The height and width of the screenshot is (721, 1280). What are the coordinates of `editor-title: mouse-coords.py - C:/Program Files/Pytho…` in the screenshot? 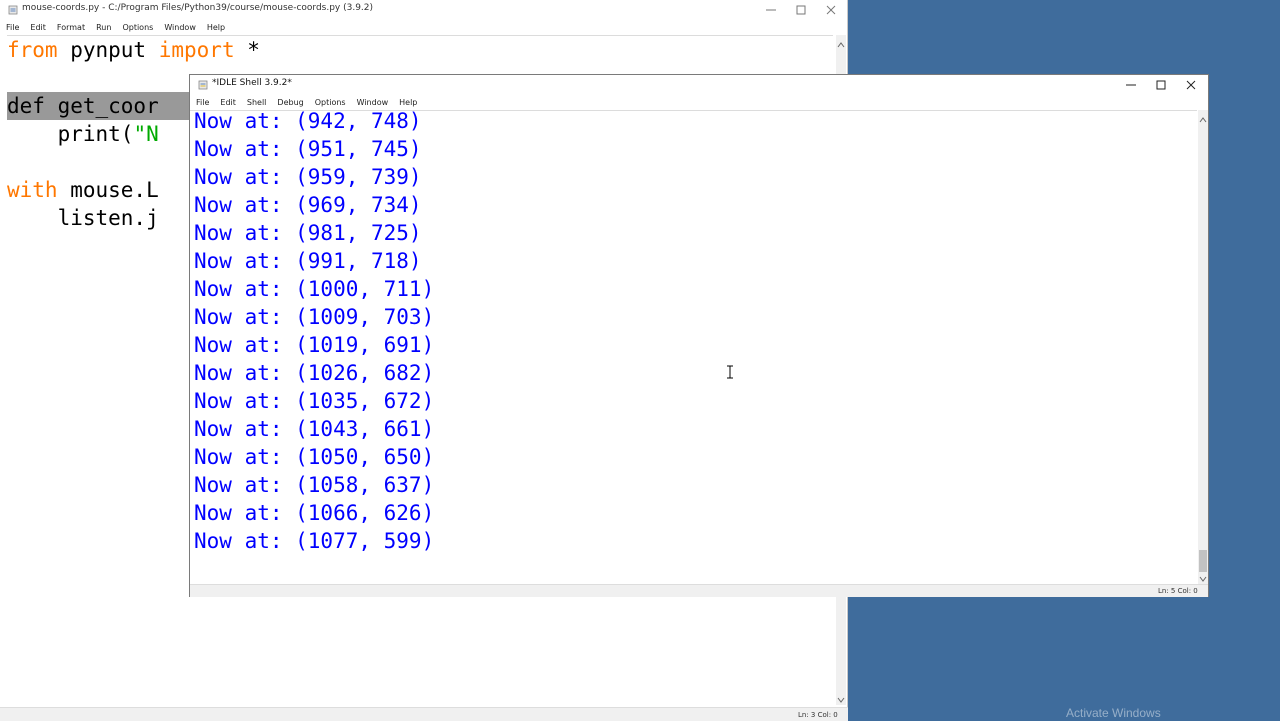 It's located at (198, 8).